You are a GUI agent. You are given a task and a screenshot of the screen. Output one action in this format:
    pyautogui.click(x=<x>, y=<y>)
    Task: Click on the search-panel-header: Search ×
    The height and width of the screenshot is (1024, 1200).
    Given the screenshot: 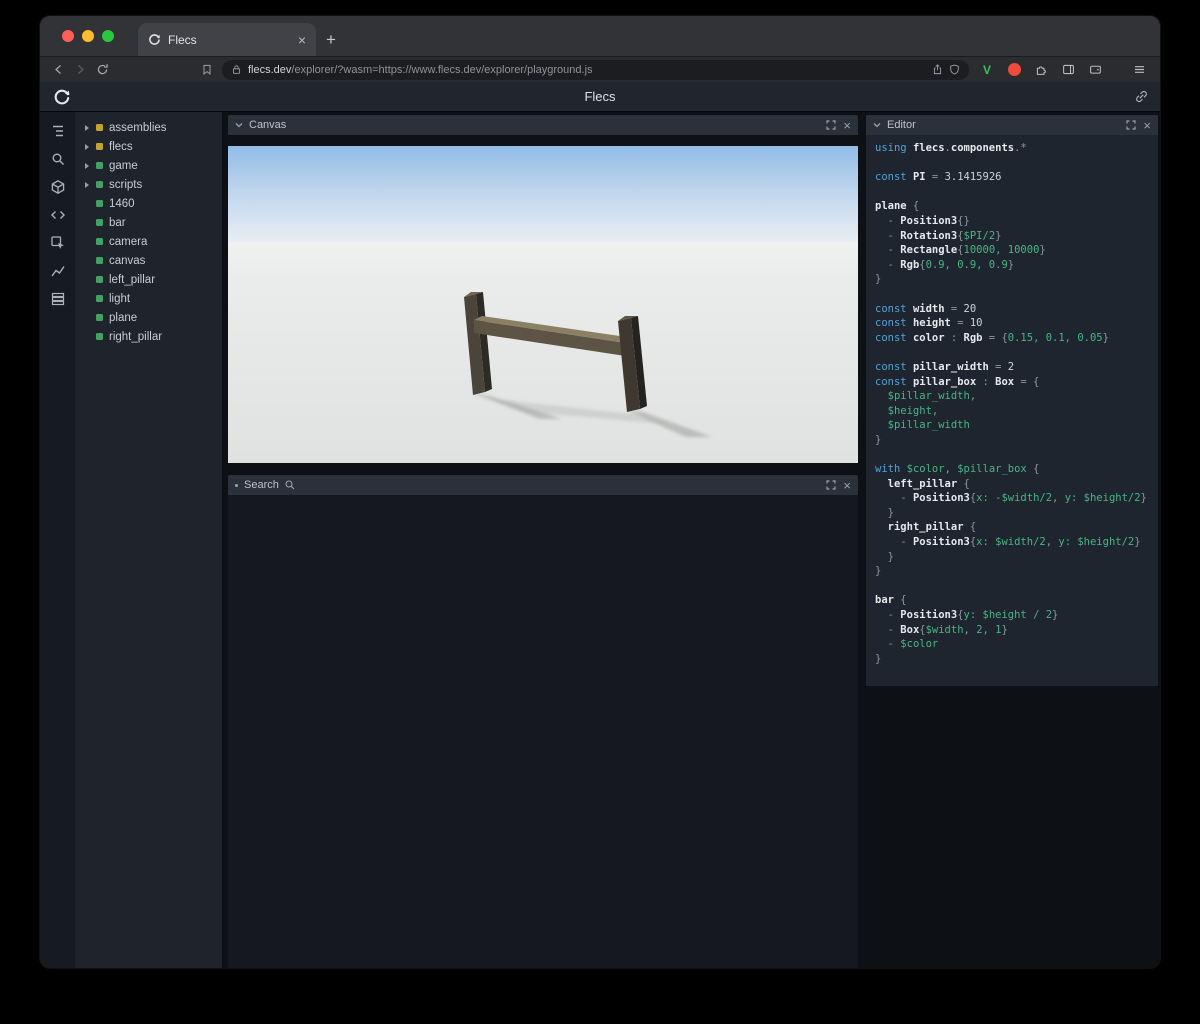 What is the action you would take?
    pyautogui.click(x=543, y=485)
    